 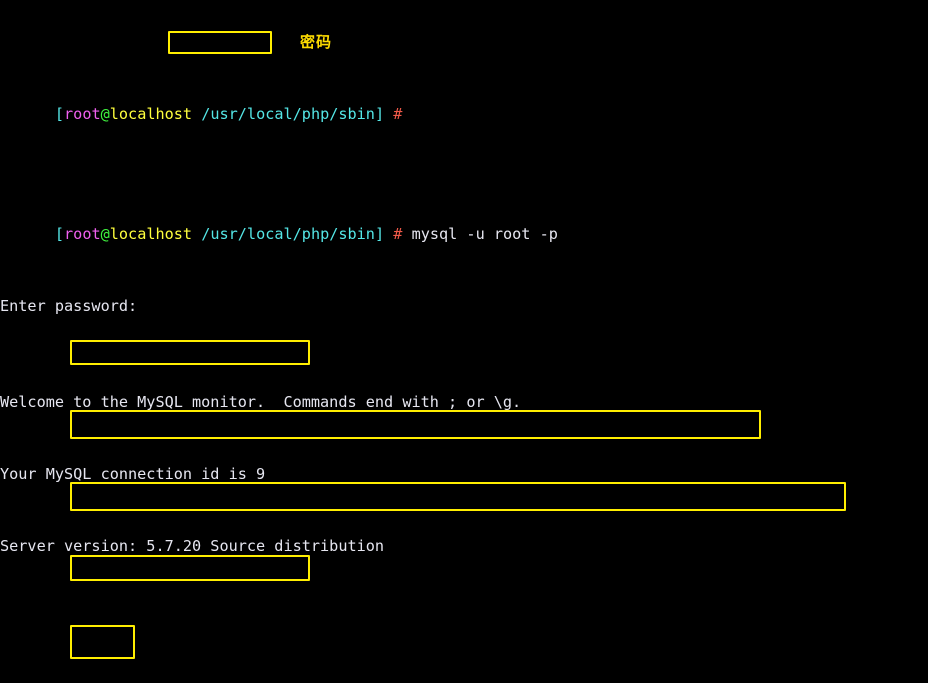 I want to click on prompt-sigil: #, so click(x=398, y=114).